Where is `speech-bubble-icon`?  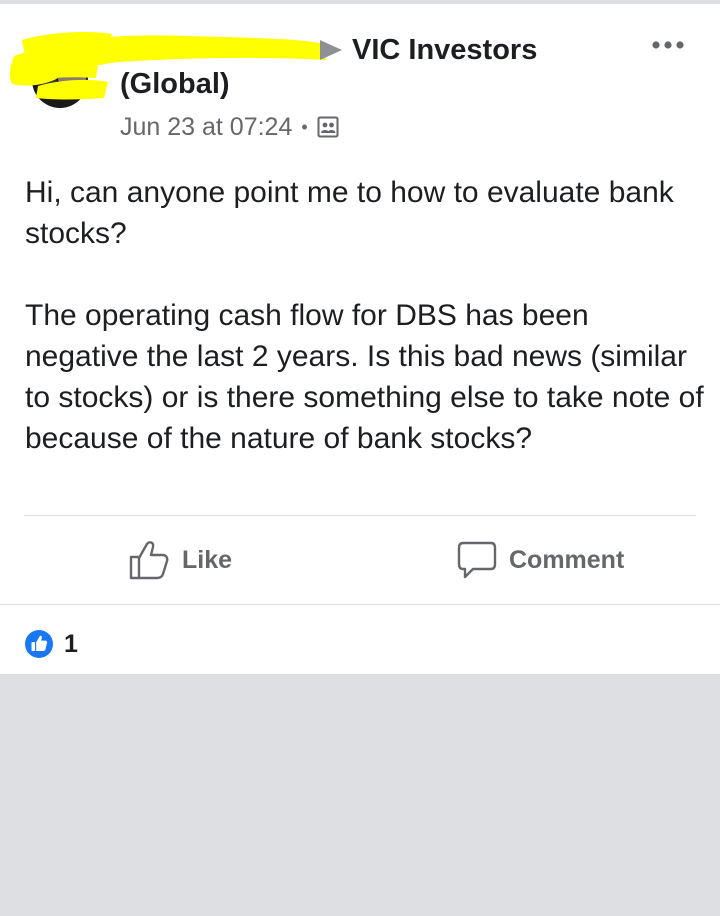
speech-bubble-icon is located at coordinates (477, 560).